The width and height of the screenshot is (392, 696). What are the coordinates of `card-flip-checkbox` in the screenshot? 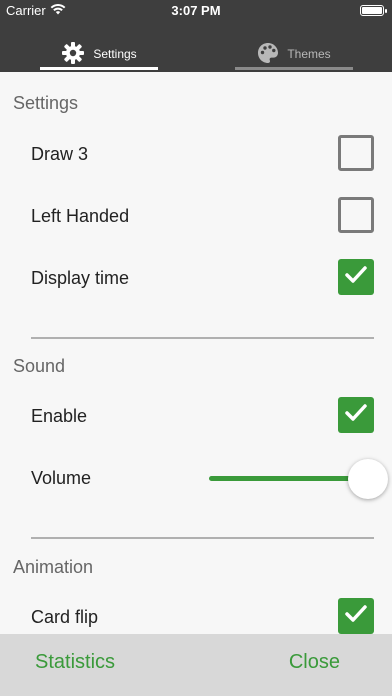 It's located at (356, 616).